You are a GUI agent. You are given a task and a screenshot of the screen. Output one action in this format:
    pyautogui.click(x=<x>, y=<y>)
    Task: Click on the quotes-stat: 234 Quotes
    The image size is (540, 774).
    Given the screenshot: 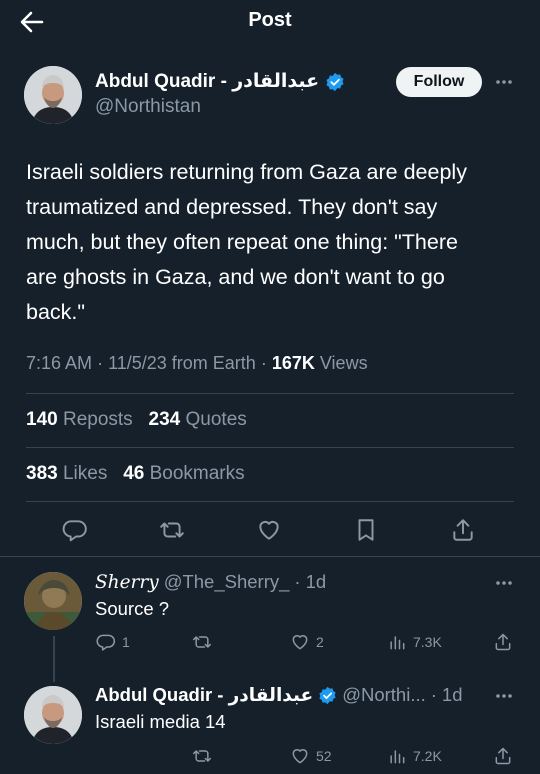 What is the action you would take?
    pyautogui.click(x=198, y=419)
    